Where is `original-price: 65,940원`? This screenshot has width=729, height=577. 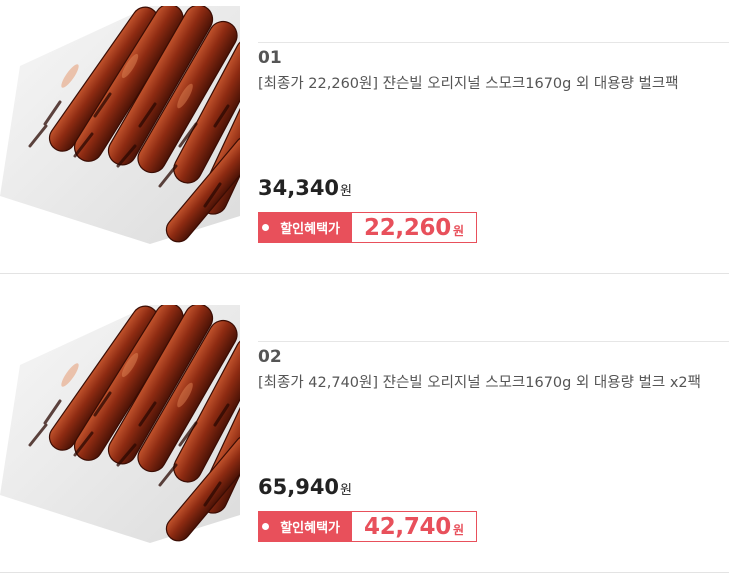
original-price: 65,940원 is located at coordinates (305, 487).